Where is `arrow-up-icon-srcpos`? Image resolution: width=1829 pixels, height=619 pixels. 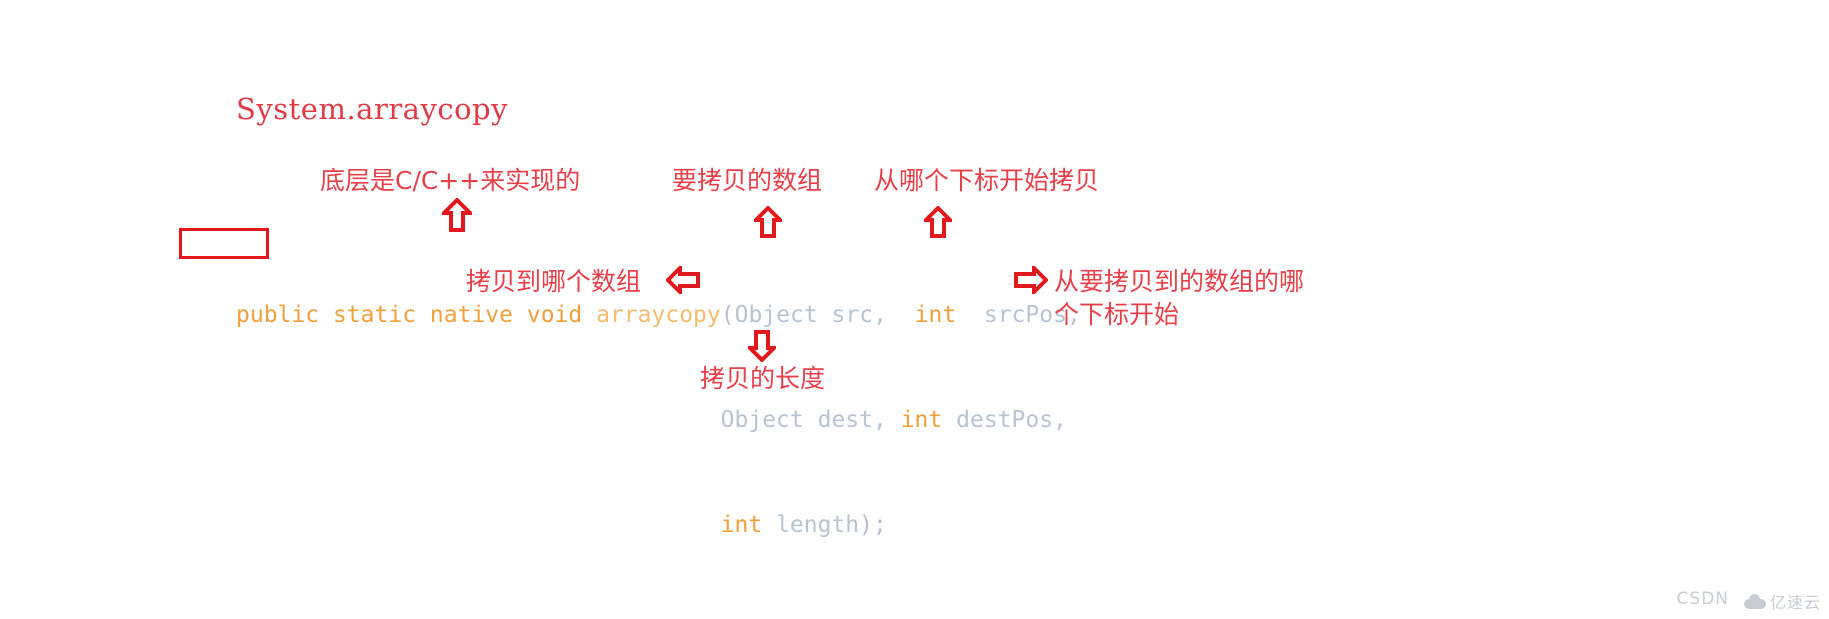 arrow-up-icon-srcpos is located at coordinates (938, 222).